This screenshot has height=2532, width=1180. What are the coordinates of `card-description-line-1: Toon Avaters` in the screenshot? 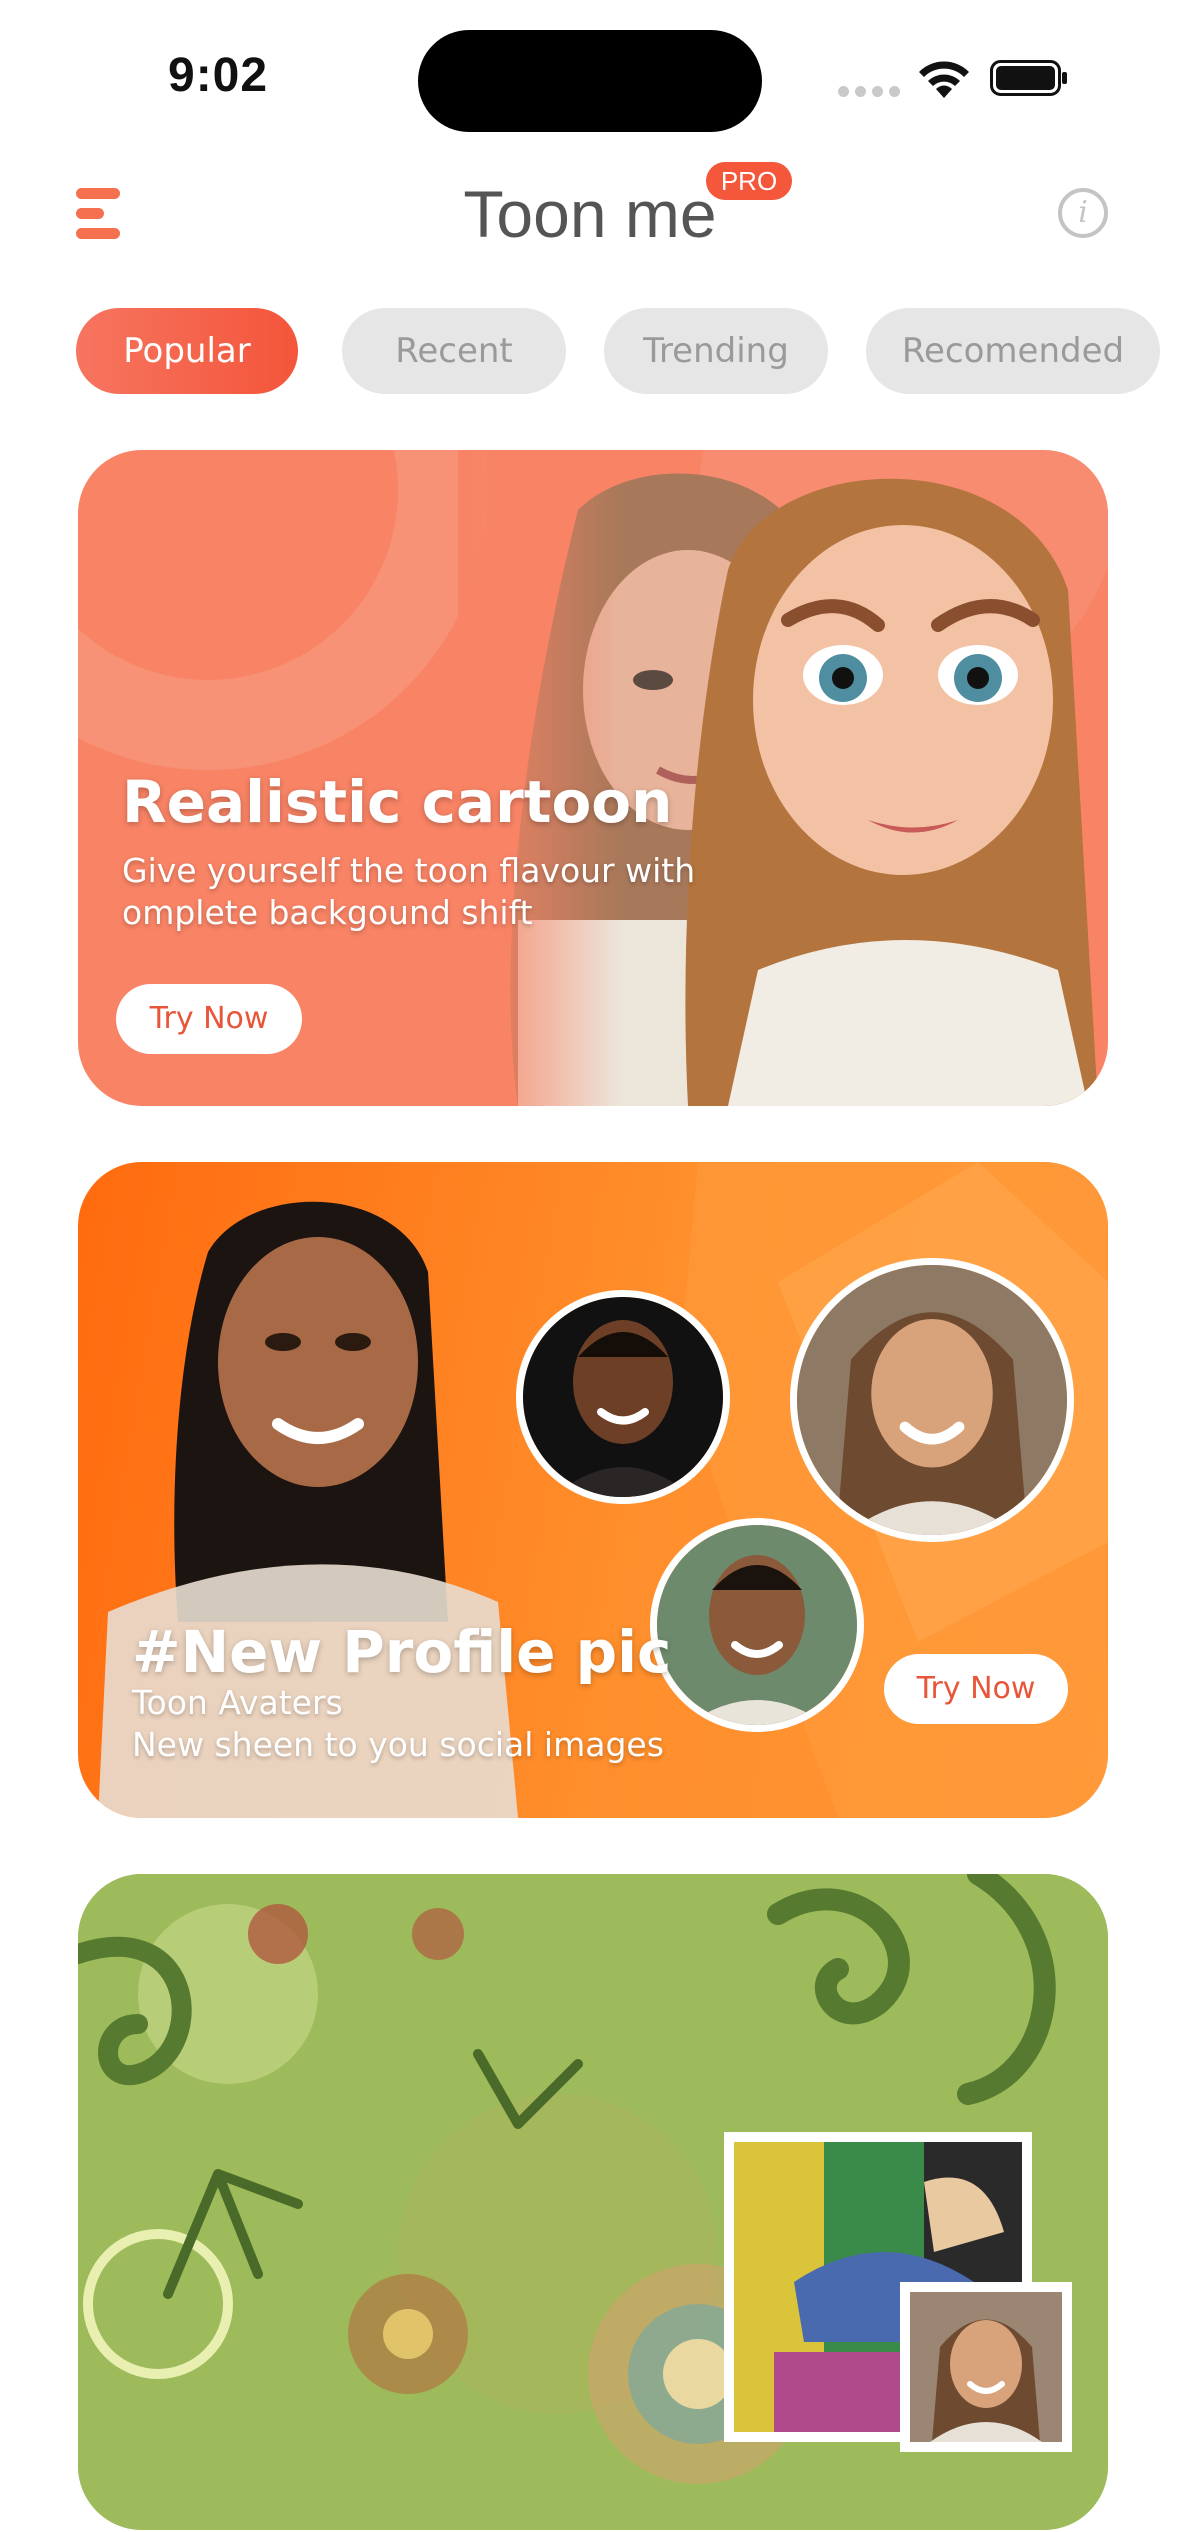 It's located at (237, 1702).